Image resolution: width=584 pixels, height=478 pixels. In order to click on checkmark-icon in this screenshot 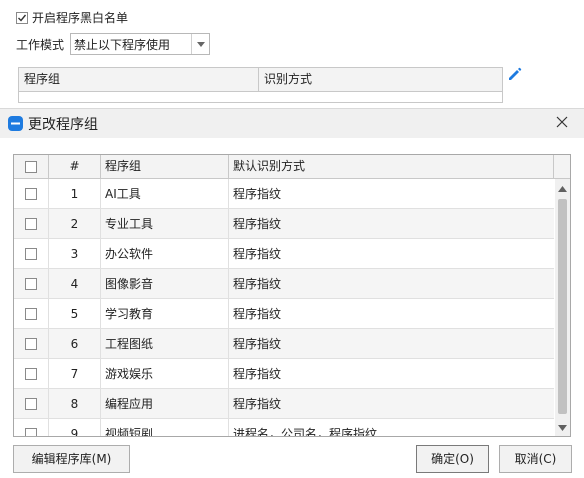, I will do `click(22, 18)`.